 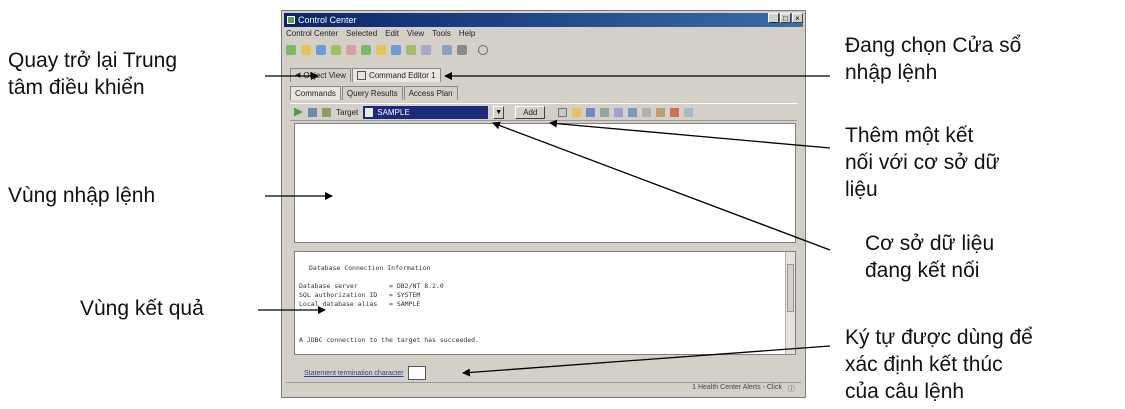 I want to click on database-icon, so click(x=369, y=112).